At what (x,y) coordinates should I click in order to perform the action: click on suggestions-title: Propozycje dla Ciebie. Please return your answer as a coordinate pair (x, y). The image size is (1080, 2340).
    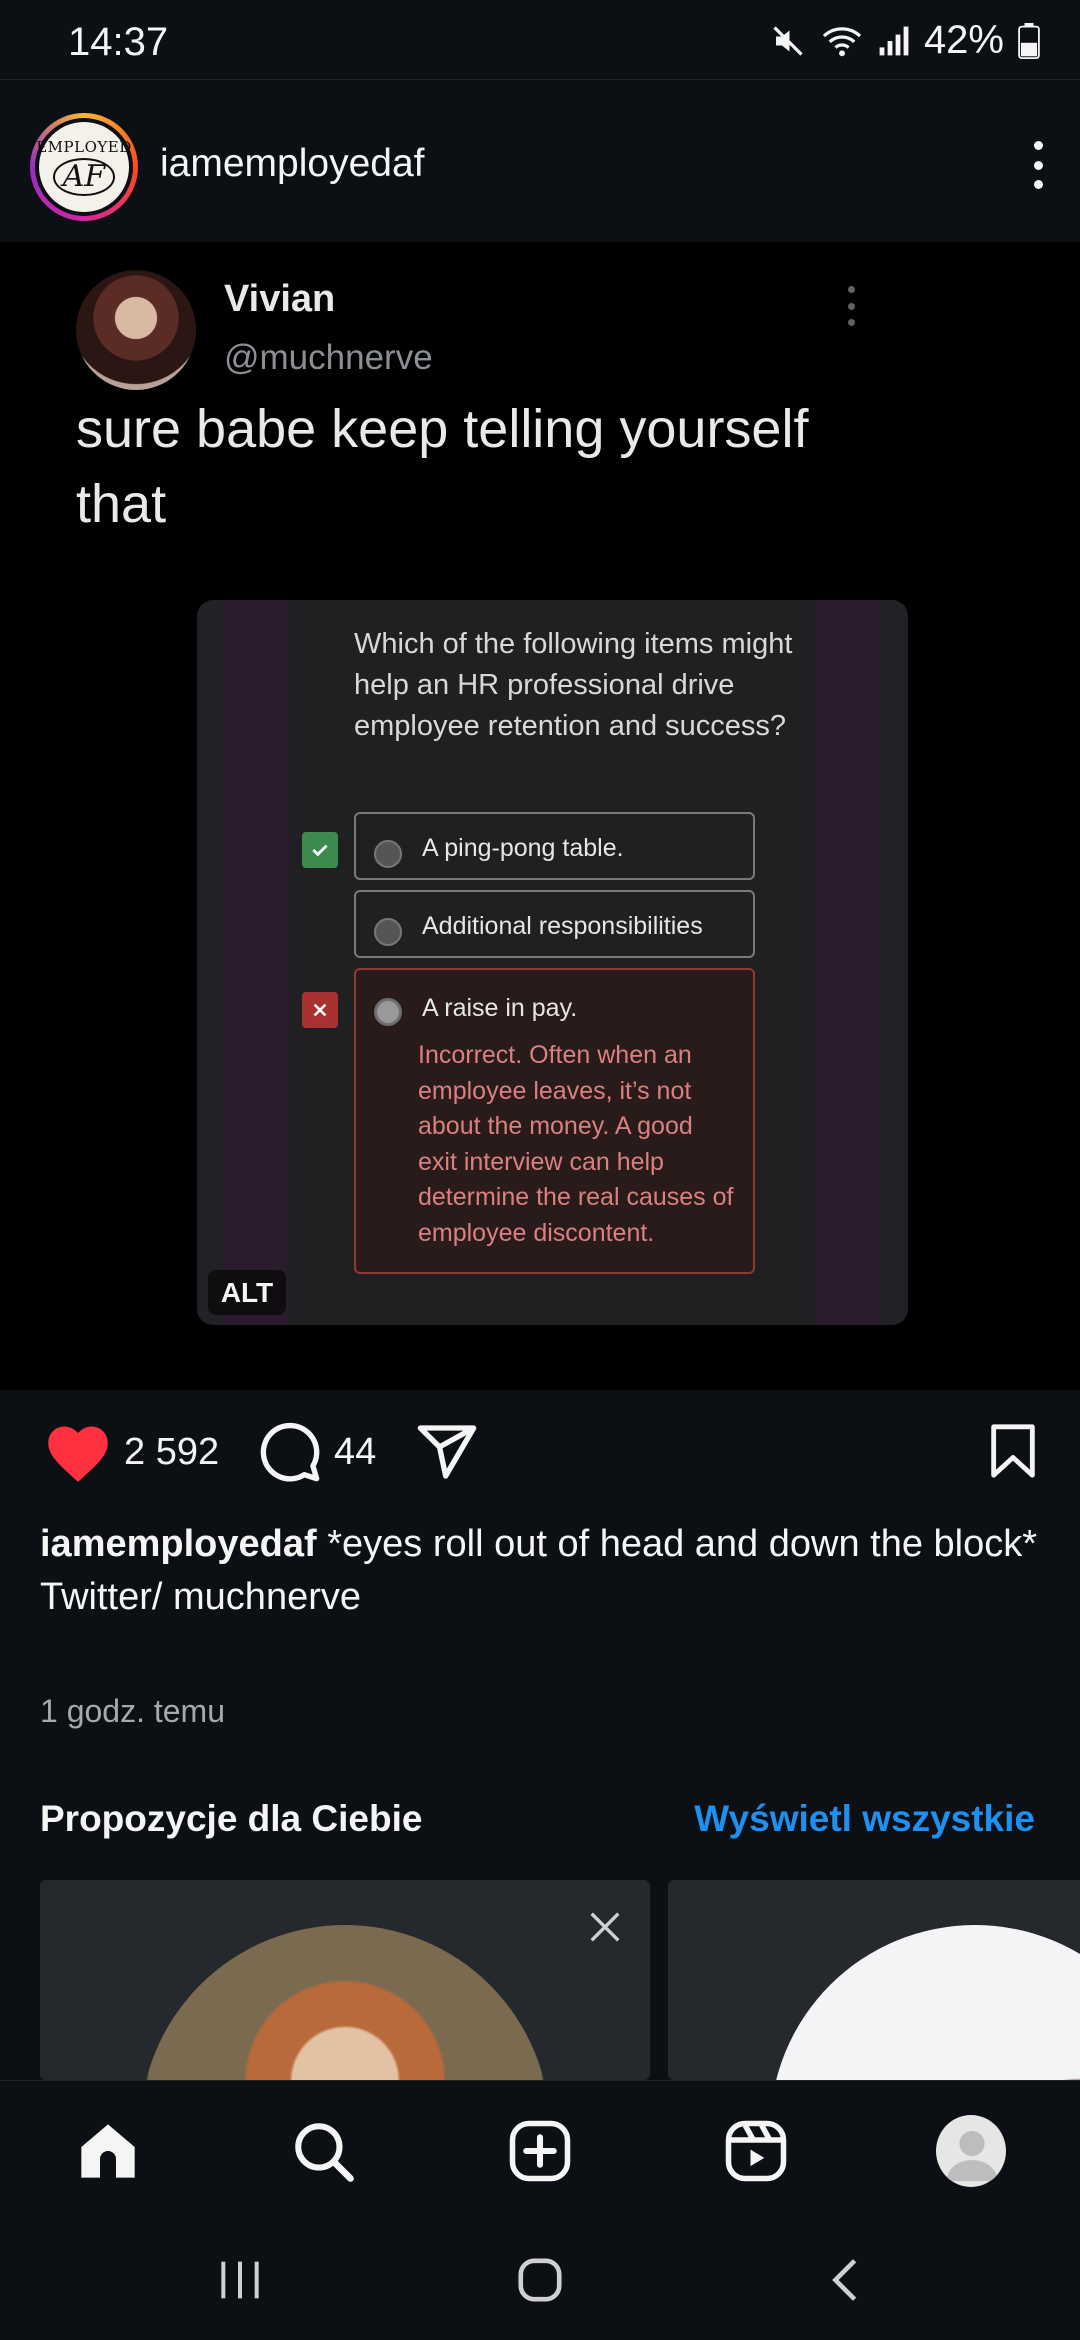
    Looking at the image, I should click on (231, 1818).